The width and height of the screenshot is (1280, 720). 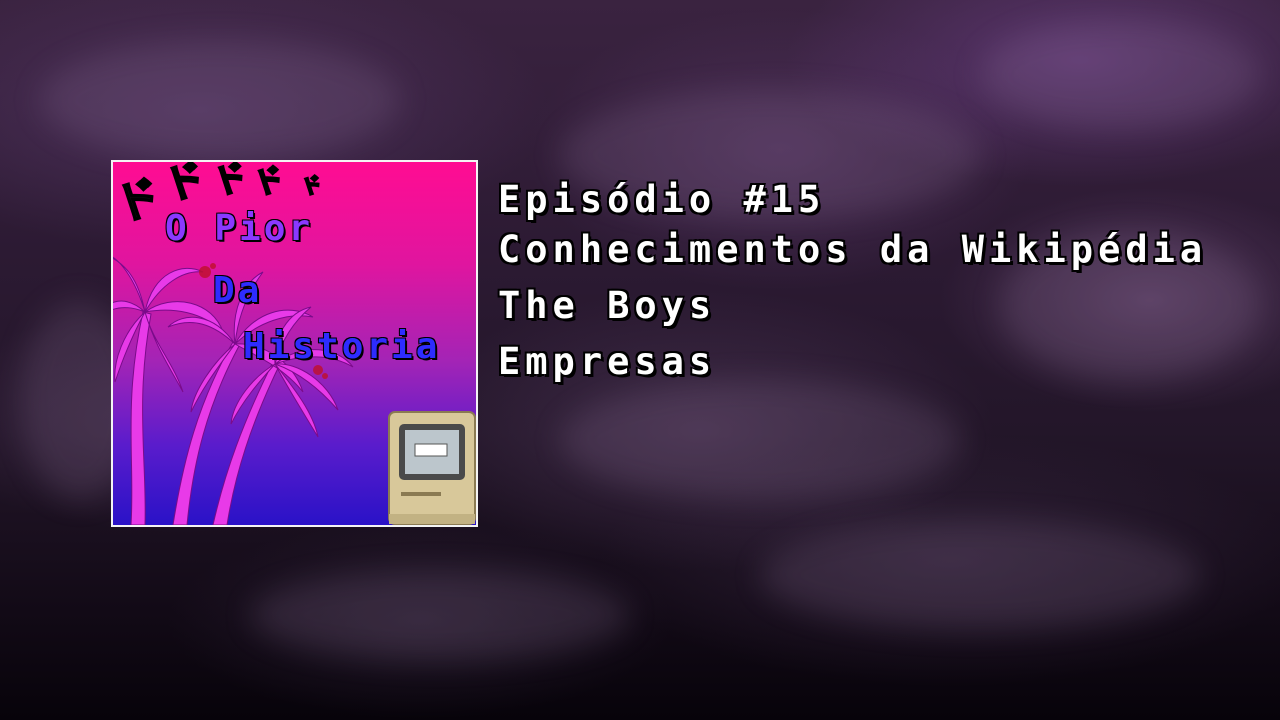 What do you see at coordinates (662, 199) in the screenshot?
I see `episode-number: Episódio #15` at bounding box center [662, 199].